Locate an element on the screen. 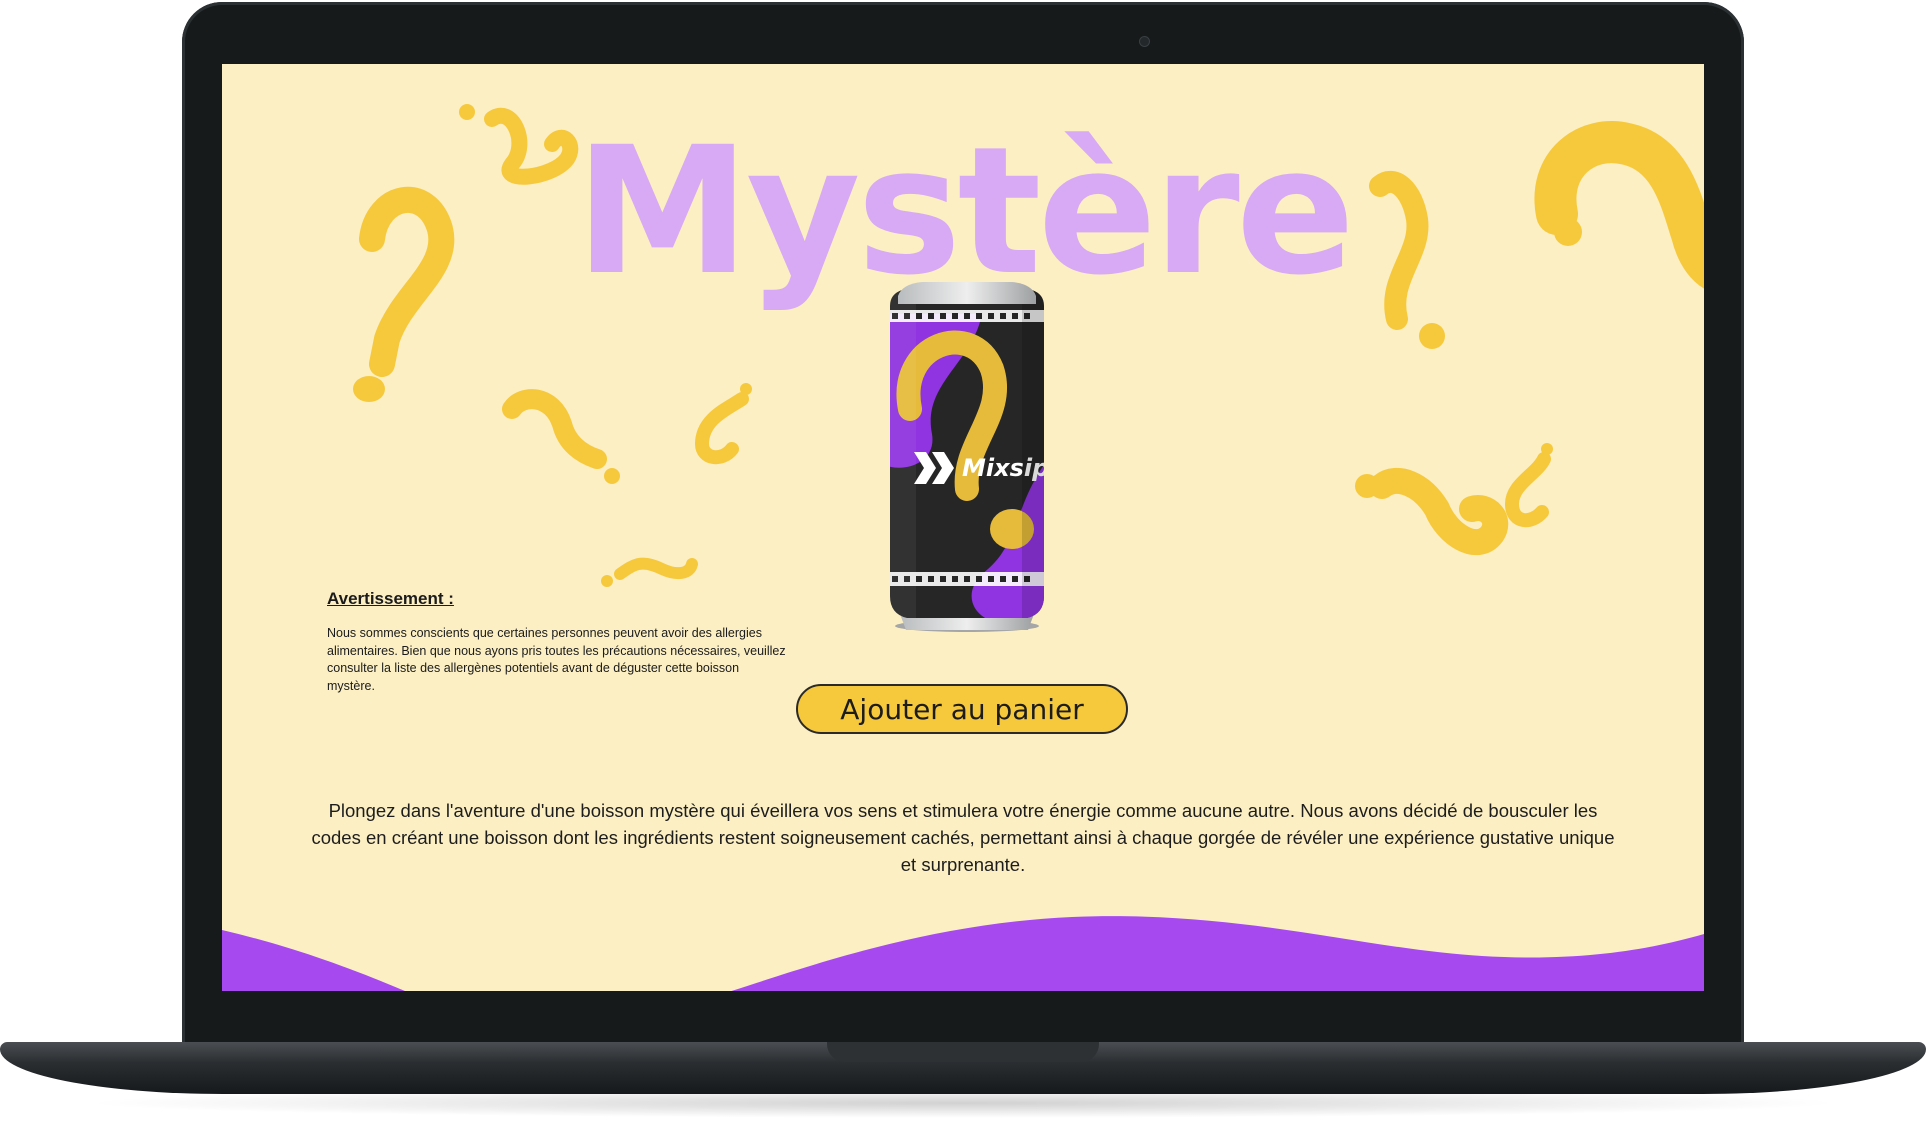  warning-title: Avertissement : is located at coordinates (390, 598).